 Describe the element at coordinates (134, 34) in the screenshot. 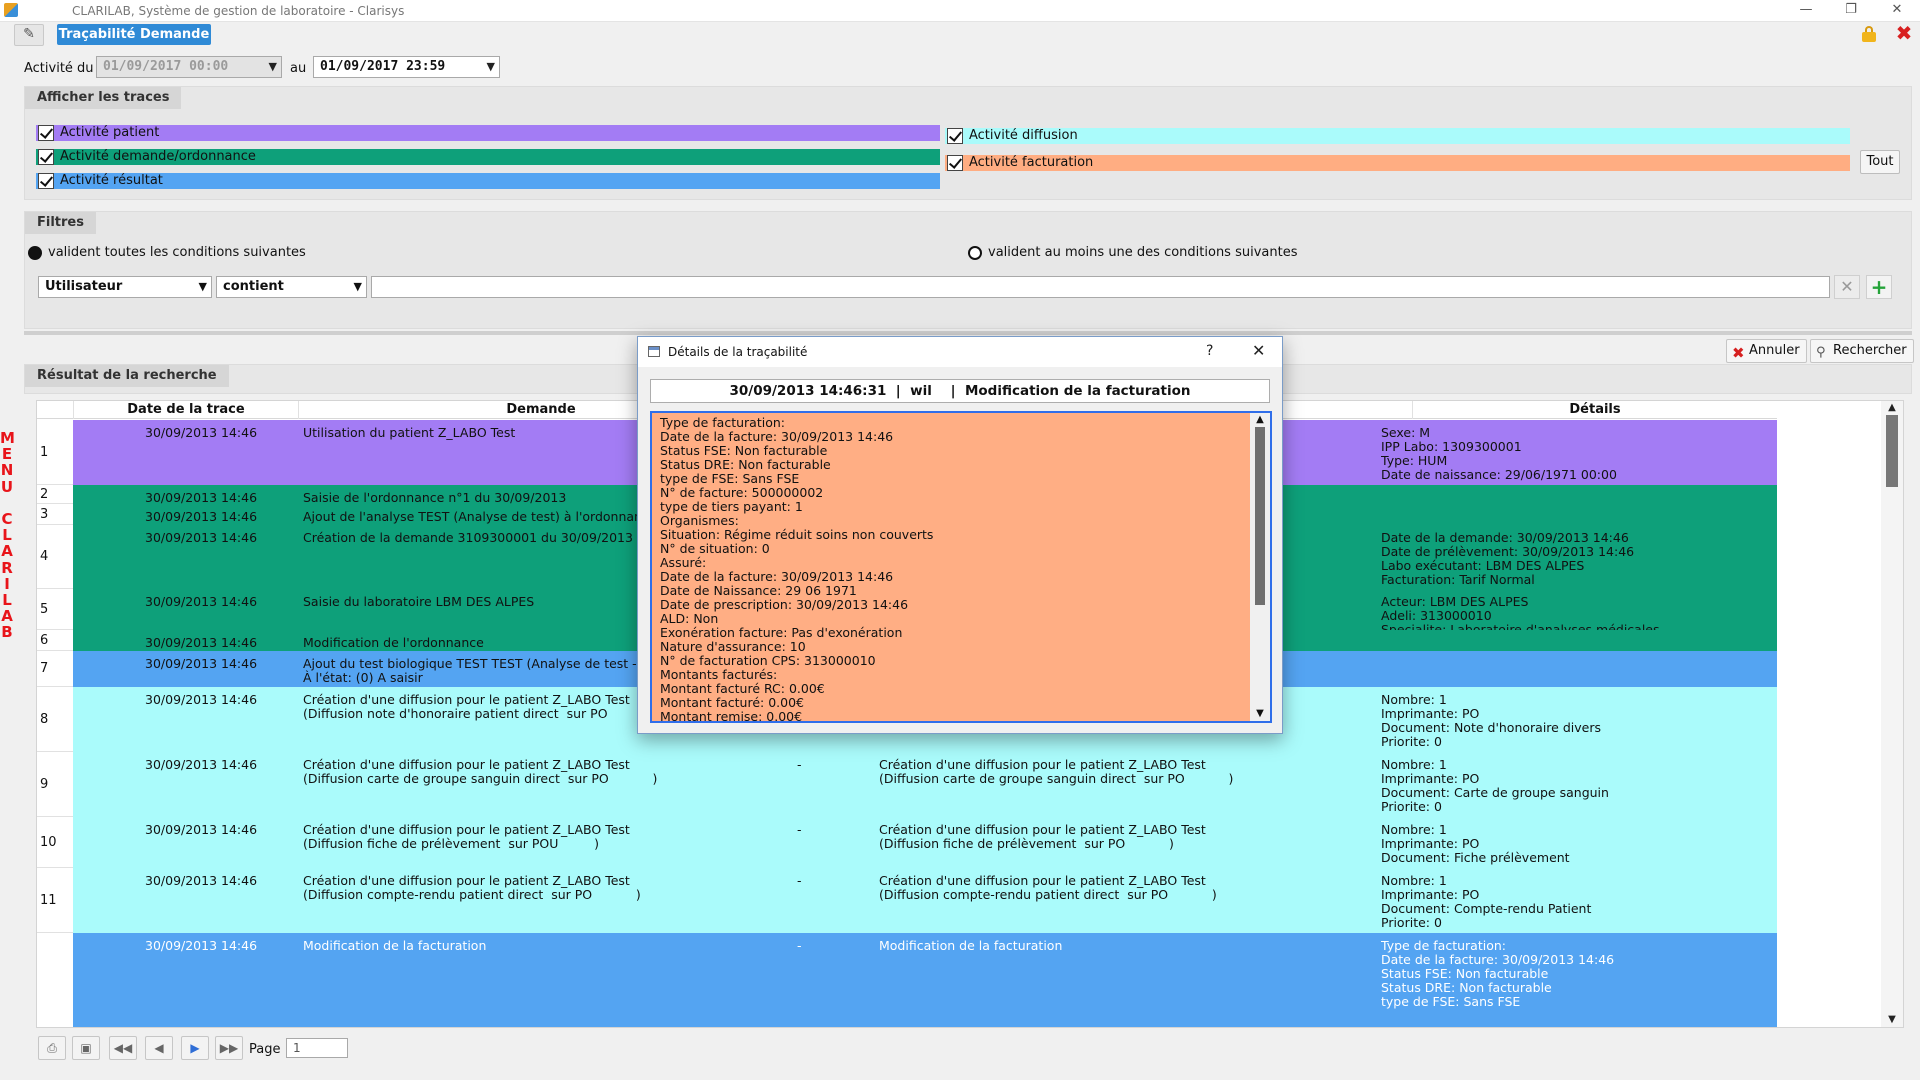

I see `tab-tracabilite-demande: Traçabilité Demande` at that location.